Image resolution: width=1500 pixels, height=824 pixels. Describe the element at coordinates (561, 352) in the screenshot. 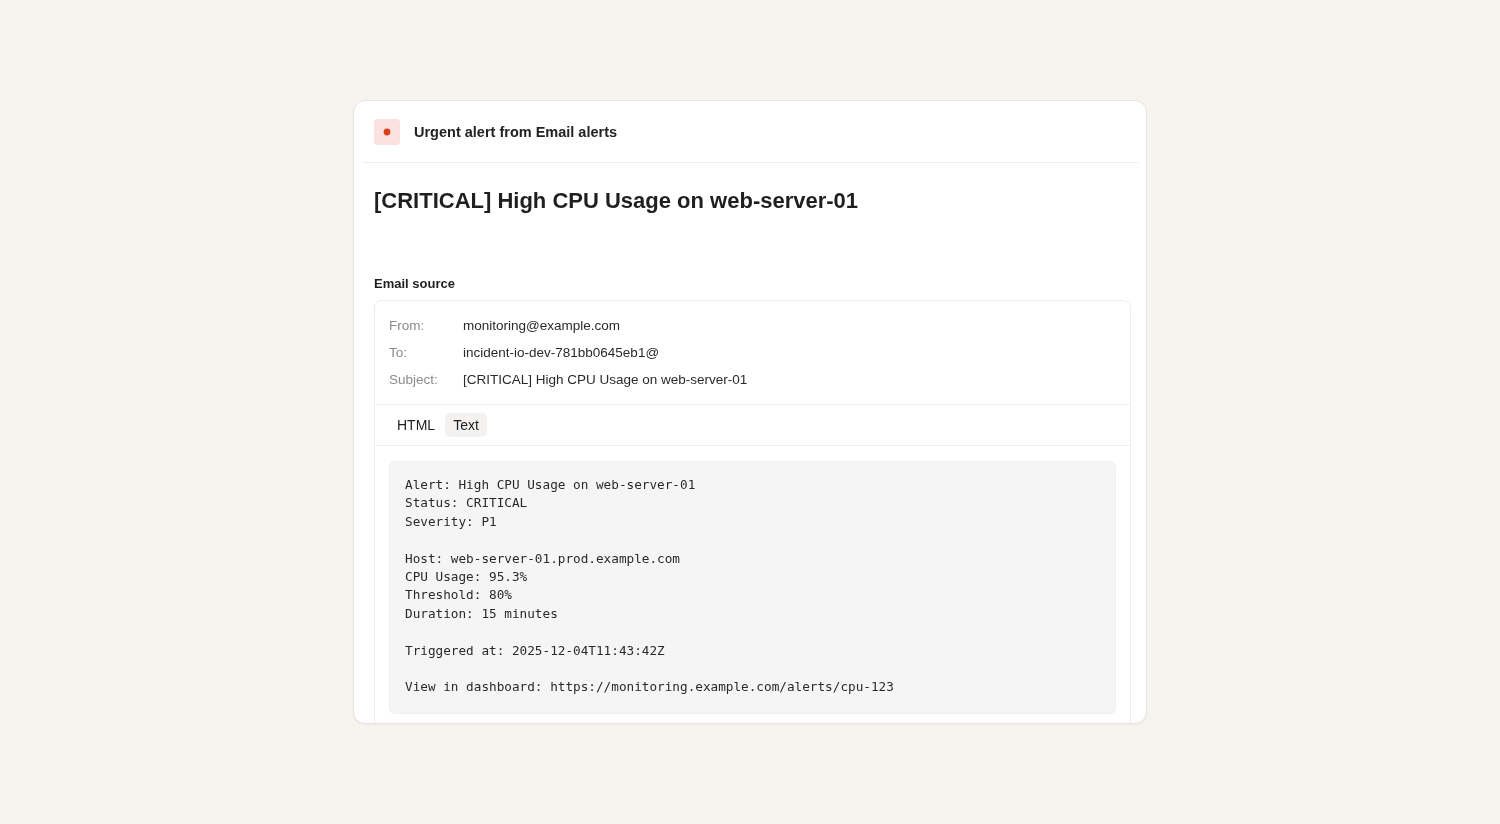

I see `field-value: incident-io-dev-781bb0645eb1@` at that location.